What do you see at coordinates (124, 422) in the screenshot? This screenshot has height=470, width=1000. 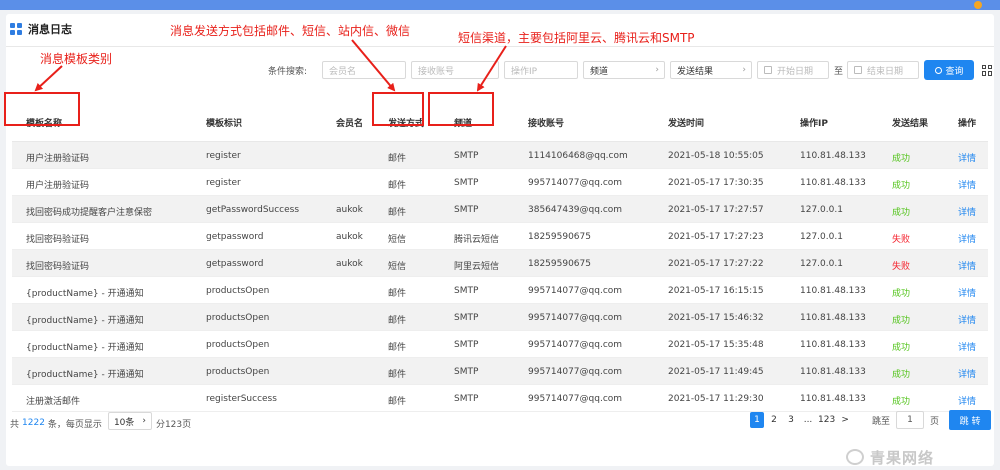 I see `page-size-value: 10条` at bounding box center [124, 422].